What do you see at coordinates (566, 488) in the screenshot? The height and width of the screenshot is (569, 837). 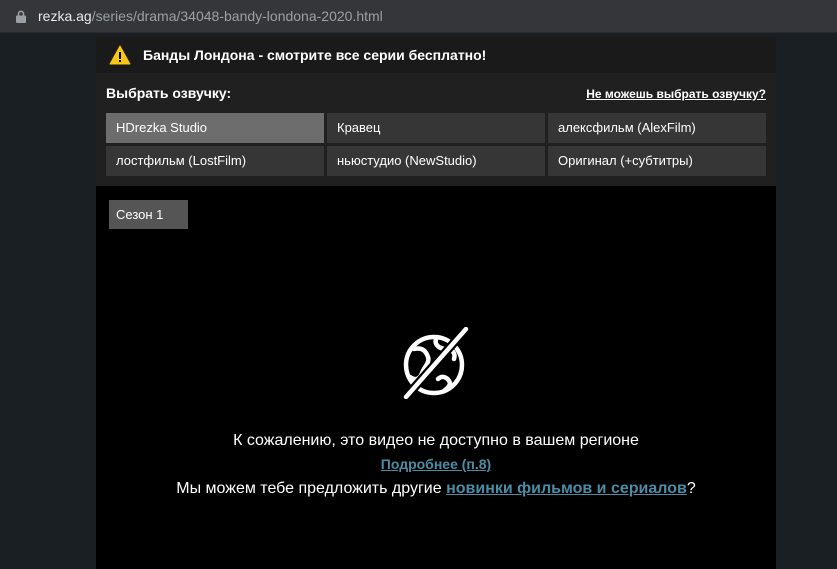 I see `new-releases-link: новинки фильмов и сериалов` at bounding box center [566, 488].